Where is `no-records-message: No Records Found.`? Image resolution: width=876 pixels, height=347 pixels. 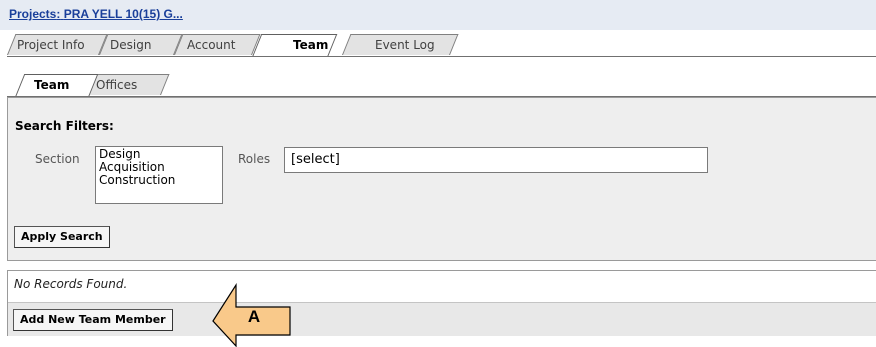
no-records-message: No Records Found. is located at coordinates (71, 284).